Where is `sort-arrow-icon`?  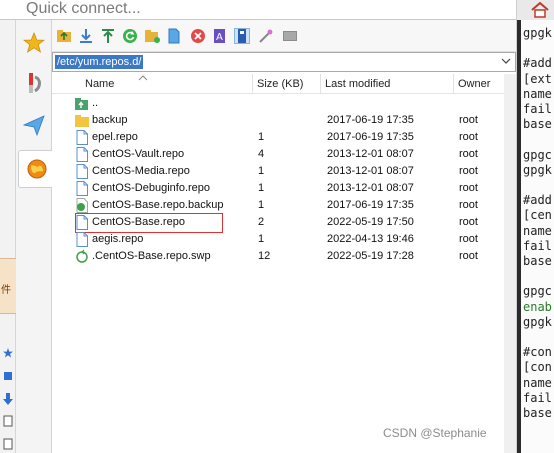
sort-arrow-icon is located at coordinates (143, 78).